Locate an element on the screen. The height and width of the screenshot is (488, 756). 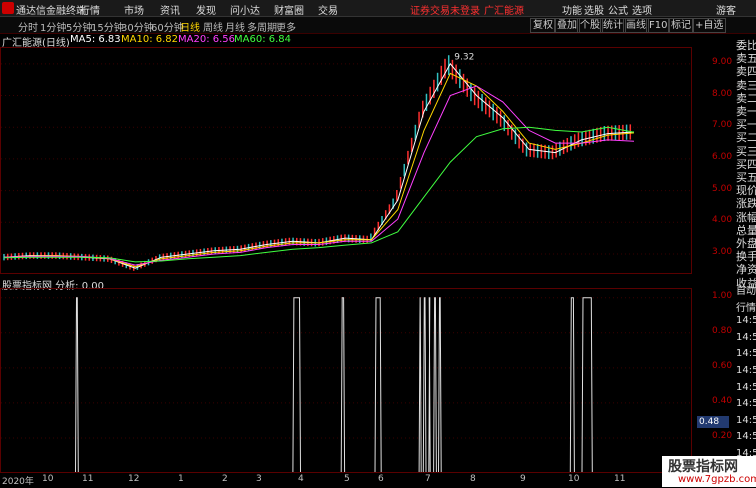
app-title: 通达信金融终端 is located at coordinates (51, 11).